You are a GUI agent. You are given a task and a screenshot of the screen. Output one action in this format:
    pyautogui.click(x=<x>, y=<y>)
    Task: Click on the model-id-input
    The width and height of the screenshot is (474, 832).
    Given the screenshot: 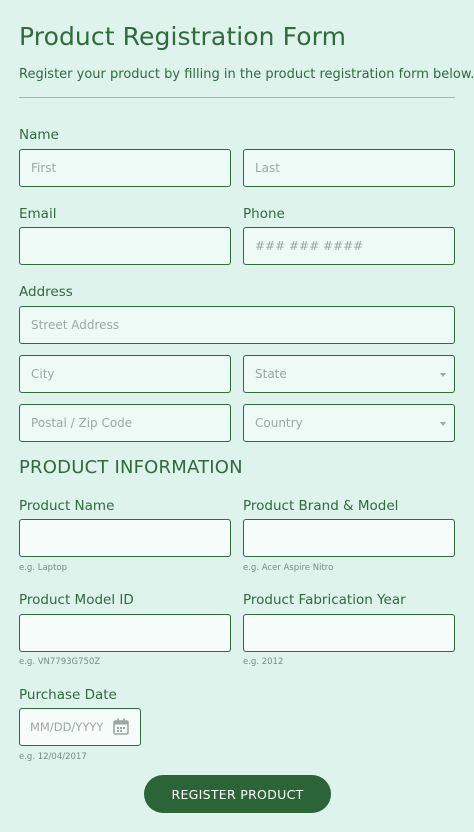 What is the action you would take?
    pyautogui.click(x=125, y=633)
    